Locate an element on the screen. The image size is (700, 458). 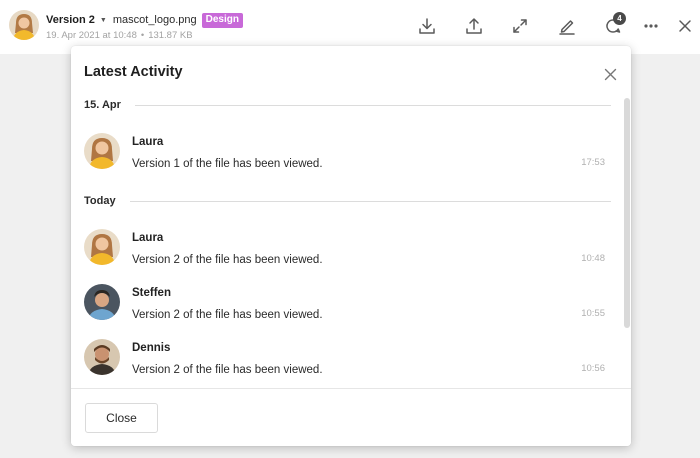
date-separator: Today is located at coordinates (347, 201).